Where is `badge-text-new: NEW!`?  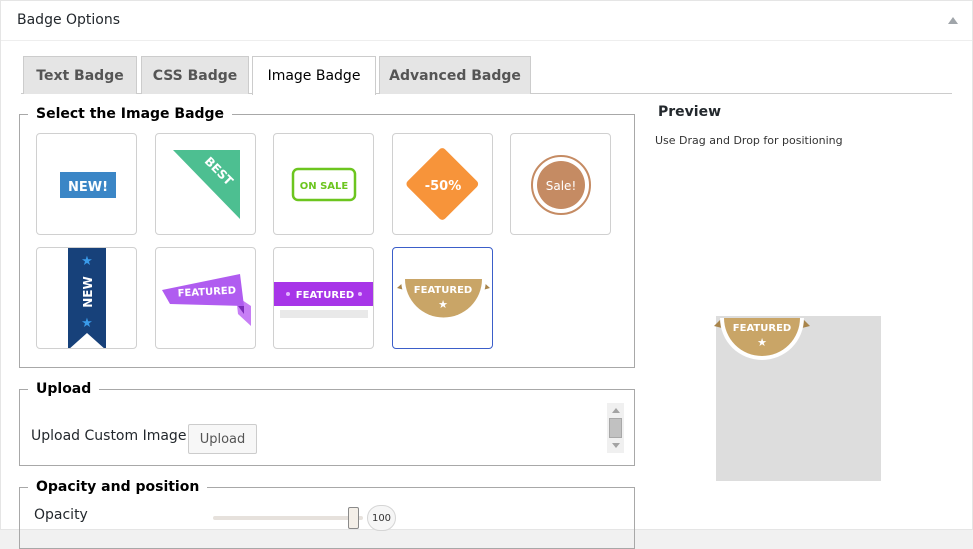
badge-text-new: NEW! is located at coordinates (88, 187).